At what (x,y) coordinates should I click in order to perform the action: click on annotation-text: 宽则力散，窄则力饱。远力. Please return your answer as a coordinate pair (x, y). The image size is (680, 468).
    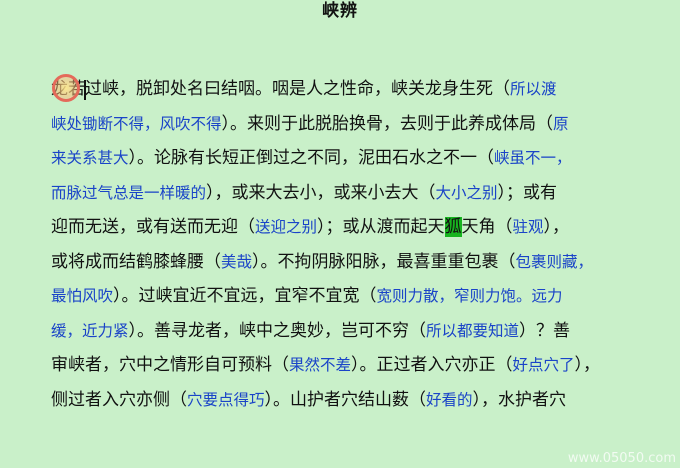
    Looking at the image, I should click on (469, 296).